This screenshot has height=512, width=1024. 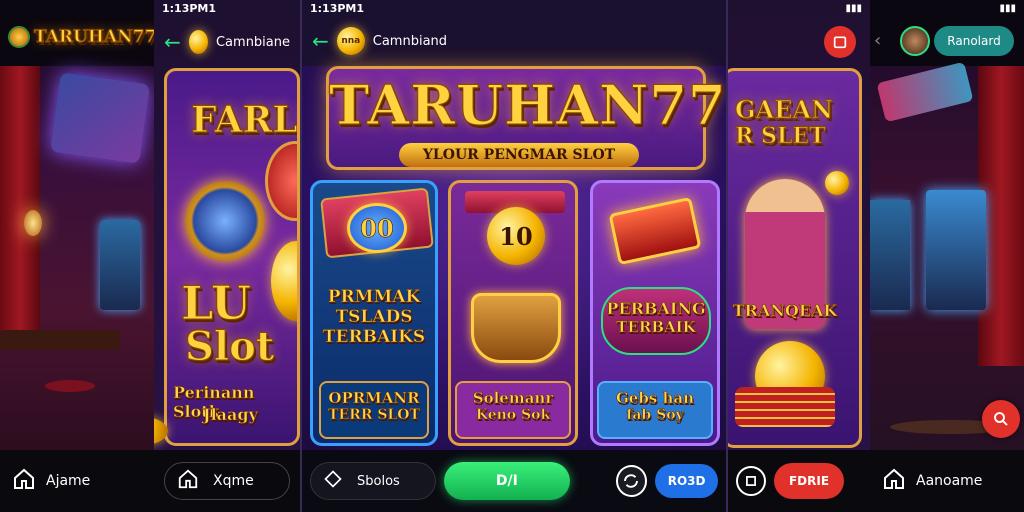 I want to click on table, so click(x=60, y=340).